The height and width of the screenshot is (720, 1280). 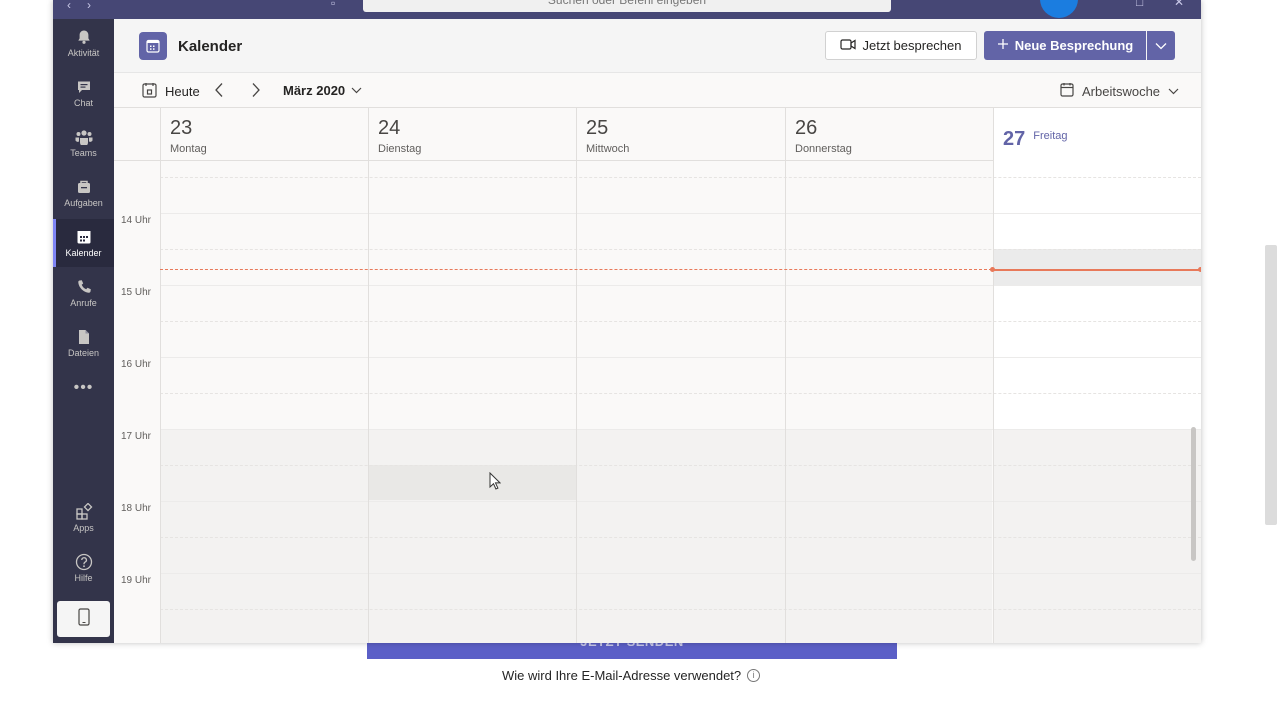 What do you see at coordinates (84, 237) in the screenshot?
I see `calendar-icon` at bounding box center [84, 237].